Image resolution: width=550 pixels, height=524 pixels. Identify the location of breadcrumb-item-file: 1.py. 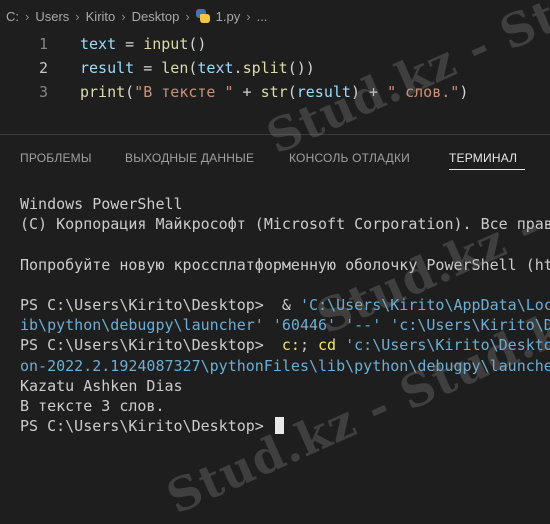
(228, 16).